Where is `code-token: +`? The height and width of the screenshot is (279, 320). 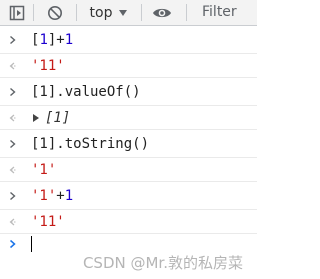
code-token: + is located at coordinates (60, 195).